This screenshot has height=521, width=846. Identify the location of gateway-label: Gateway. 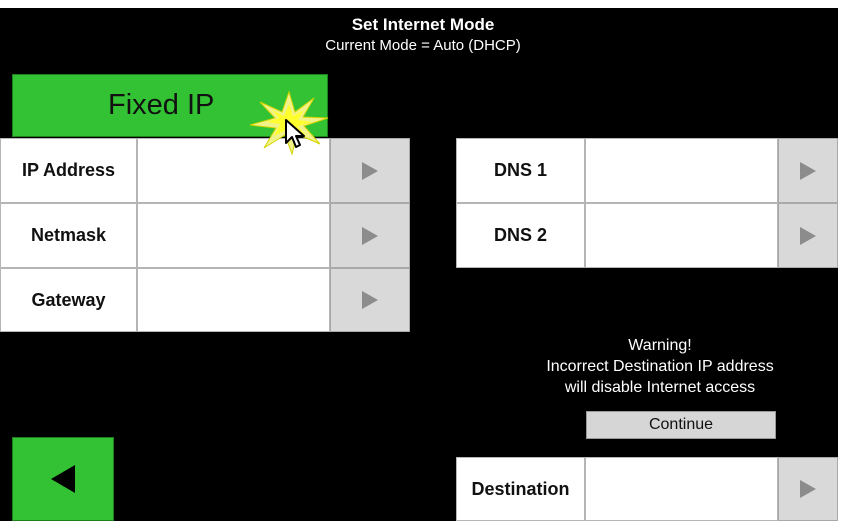
(68, 300).